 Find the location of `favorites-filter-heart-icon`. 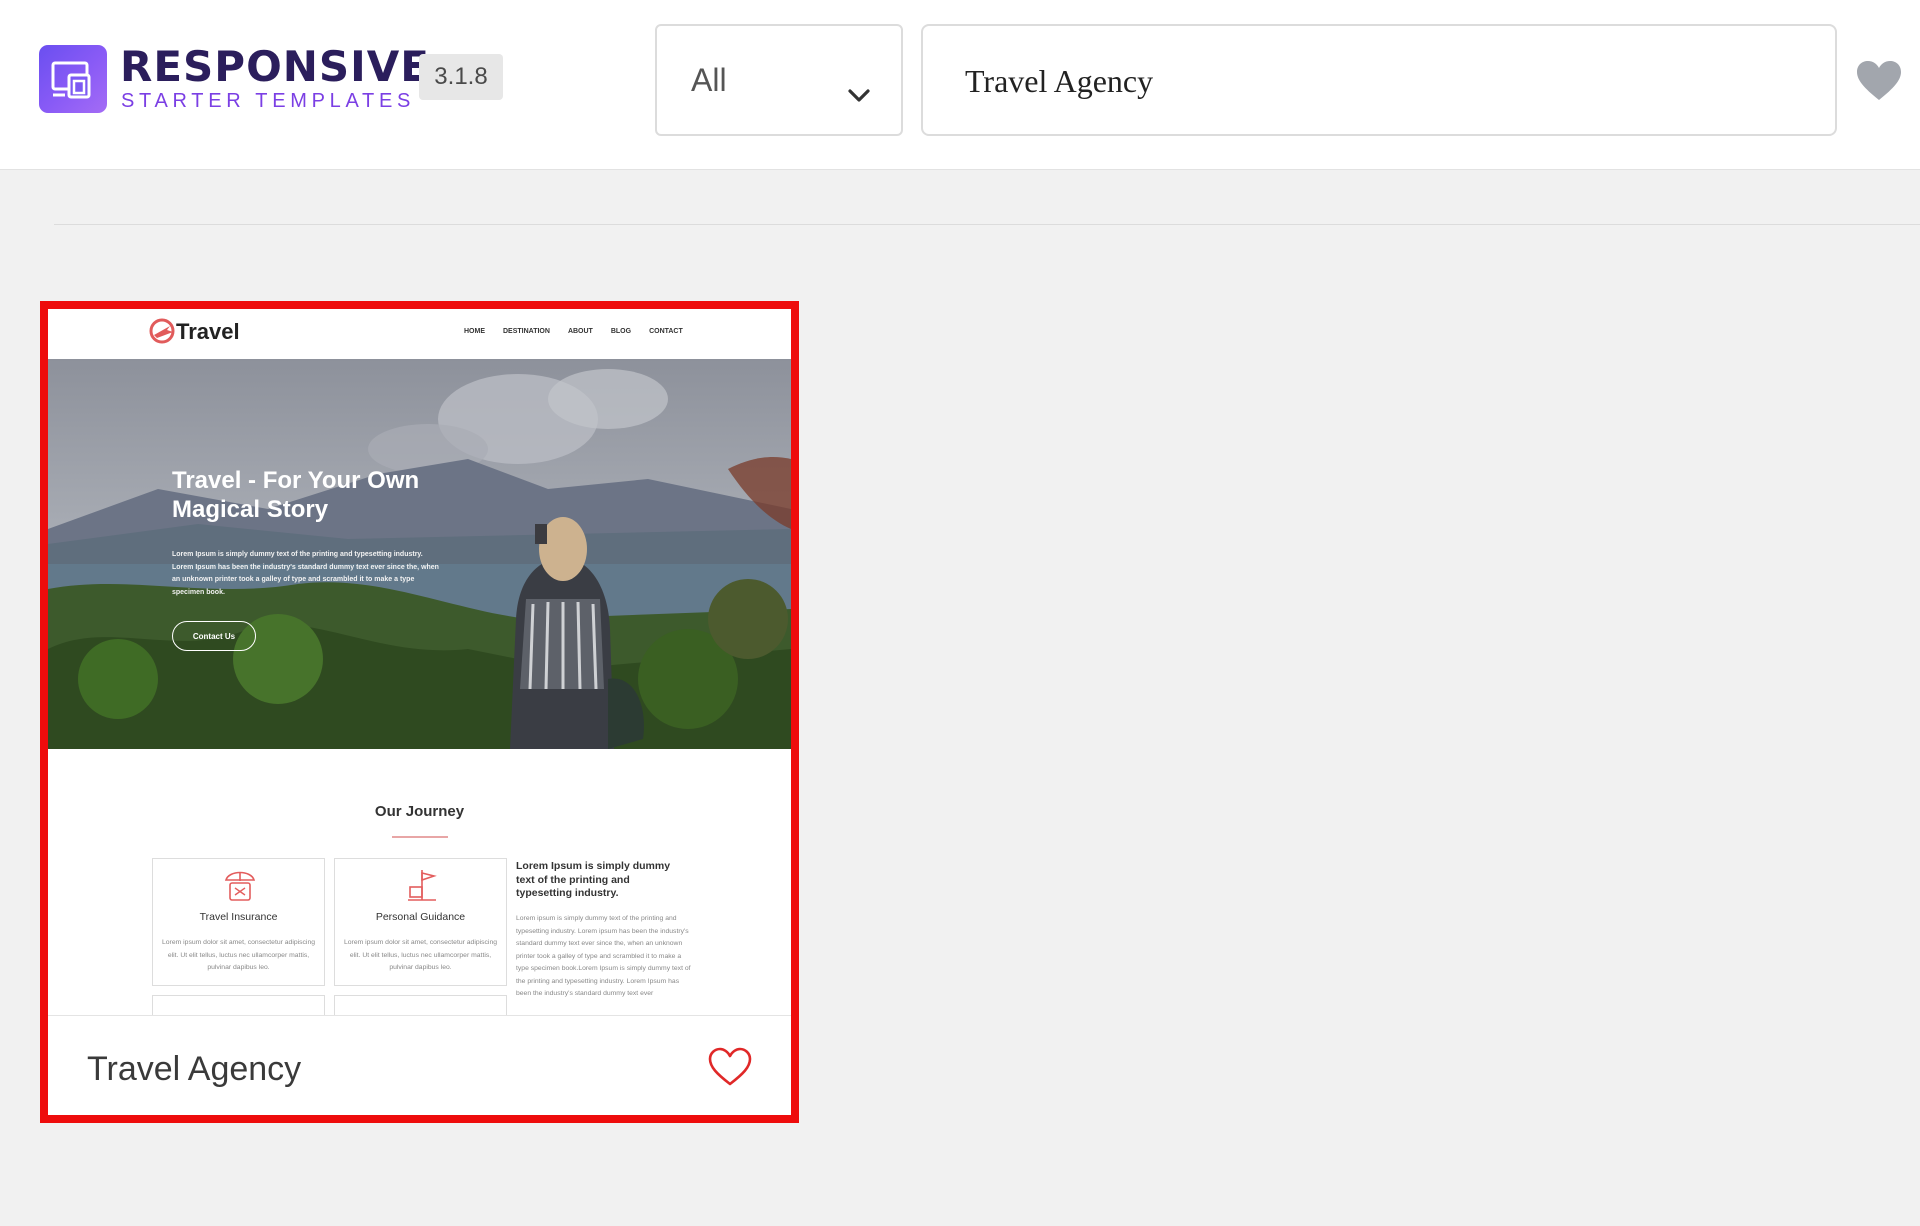

favorites-filter-heart-icon is located at coordinates (1879, 81).